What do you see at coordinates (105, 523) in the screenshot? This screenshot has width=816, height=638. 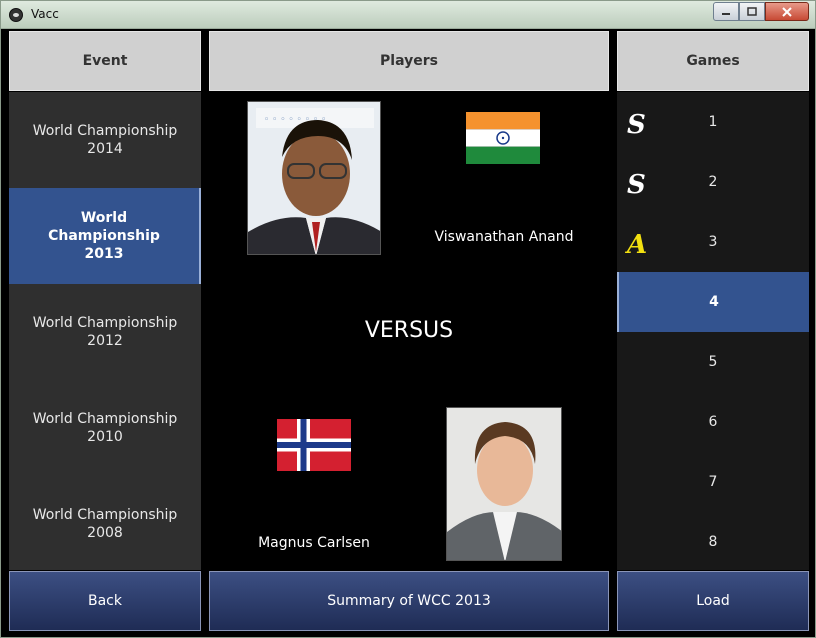 I see `event-item: World Championship 2008` at bounding box center [105, 523].